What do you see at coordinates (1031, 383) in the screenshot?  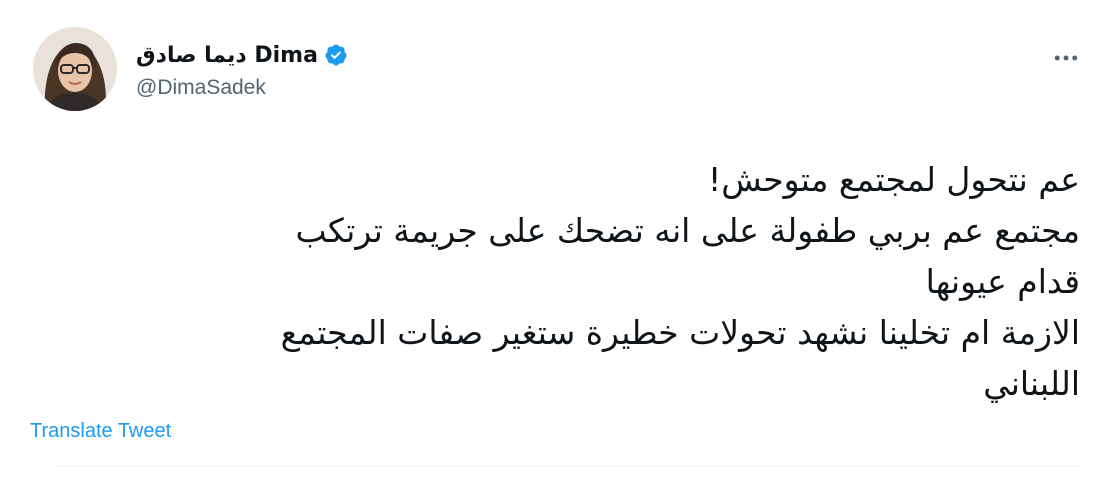 I see `tweet-line: اللبناني` at bounding box center [1031, 383].